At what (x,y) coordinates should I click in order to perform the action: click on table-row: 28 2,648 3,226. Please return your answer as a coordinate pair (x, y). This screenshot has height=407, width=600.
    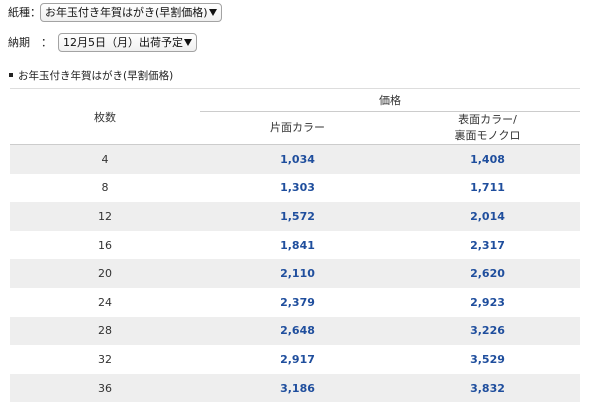
    Looking at the image, I should click on (295, 331).